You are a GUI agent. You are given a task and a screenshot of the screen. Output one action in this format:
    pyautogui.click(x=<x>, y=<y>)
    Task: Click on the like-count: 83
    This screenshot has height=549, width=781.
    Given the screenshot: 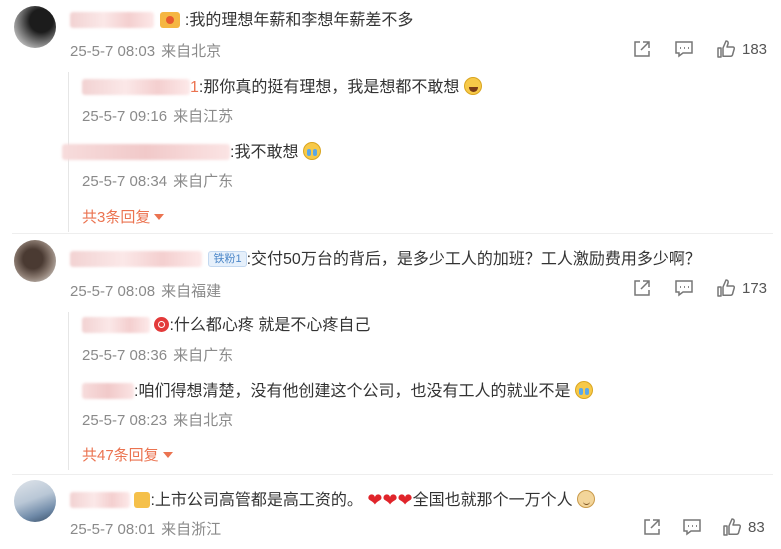 What is the action you would take?
    pyautogui.click(x=756, y=527)
    